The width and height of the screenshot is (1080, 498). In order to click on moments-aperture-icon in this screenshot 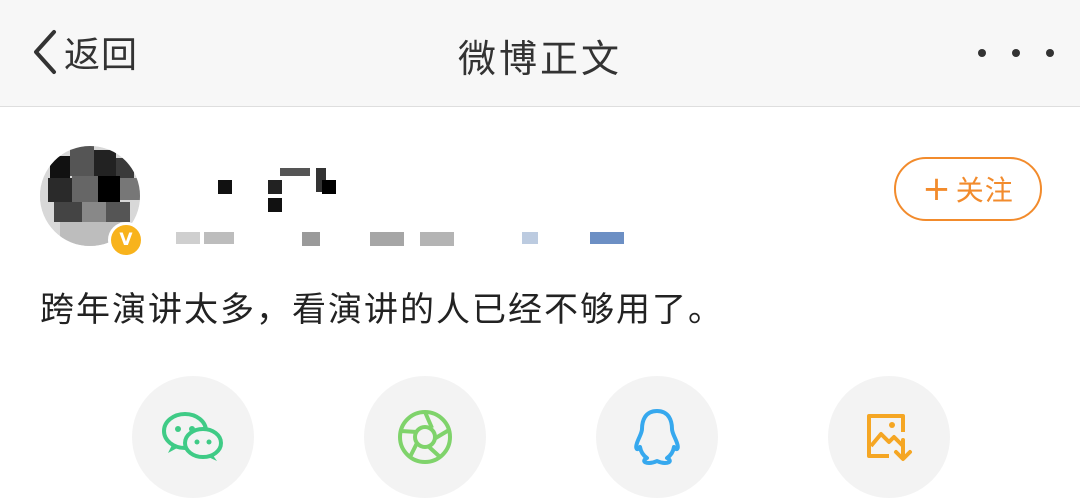, I will do `click(425, 437)`.